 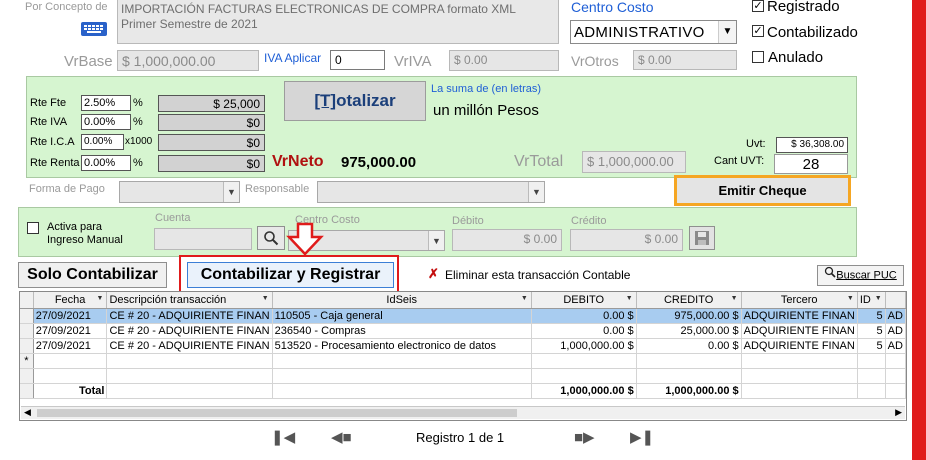 I want to click on responsable-select: ▼, so click(x=431, y=192).